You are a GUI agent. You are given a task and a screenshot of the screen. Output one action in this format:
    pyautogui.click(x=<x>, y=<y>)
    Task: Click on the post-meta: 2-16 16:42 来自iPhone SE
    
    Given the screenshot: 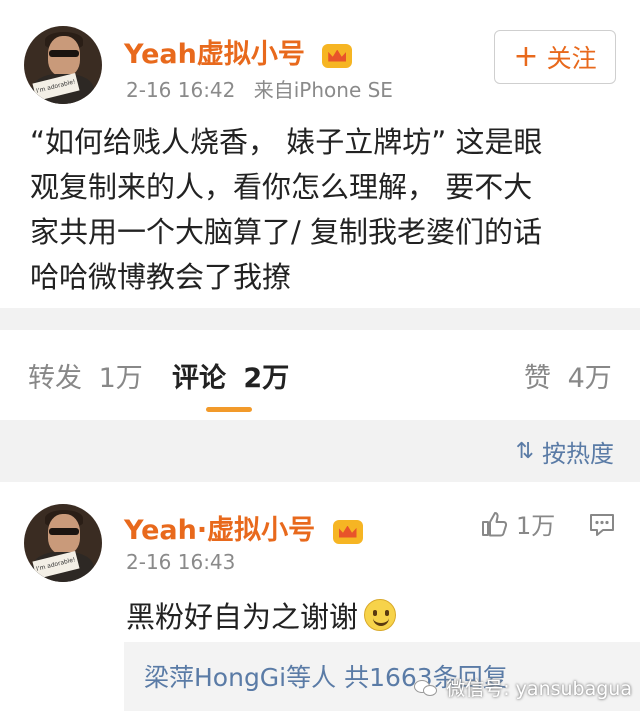 What is the action you would take?
    pyautogui.click(x=259, y=88)
    